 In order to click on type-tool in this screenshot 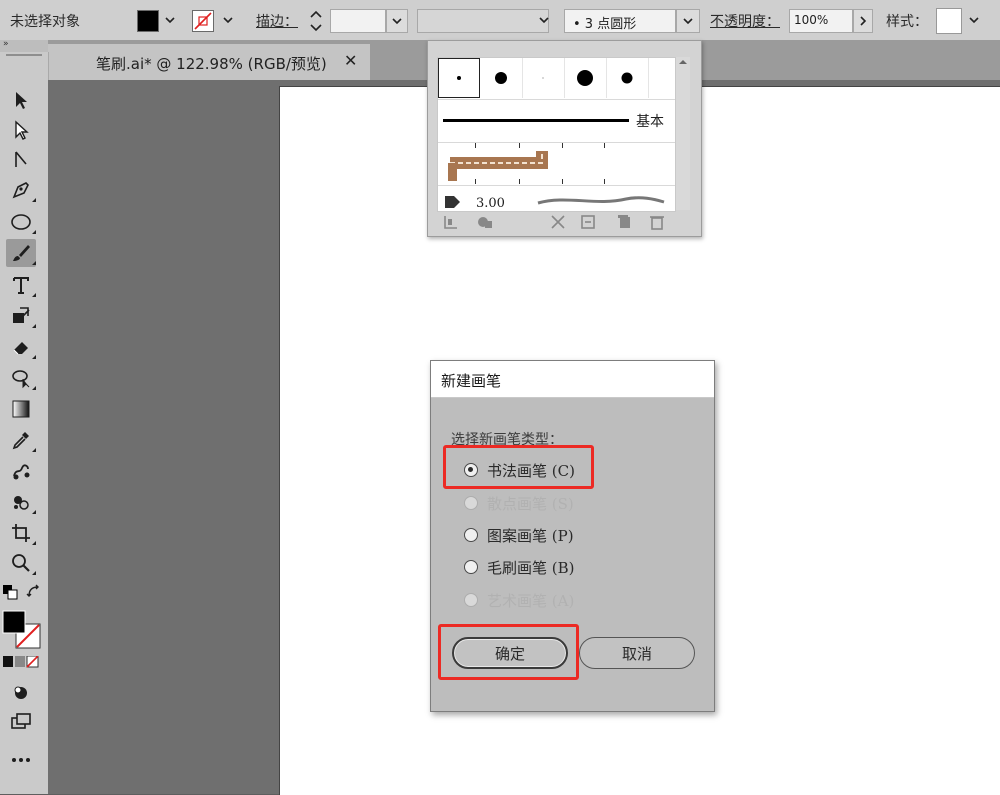, I will do `click(21, 285)`.